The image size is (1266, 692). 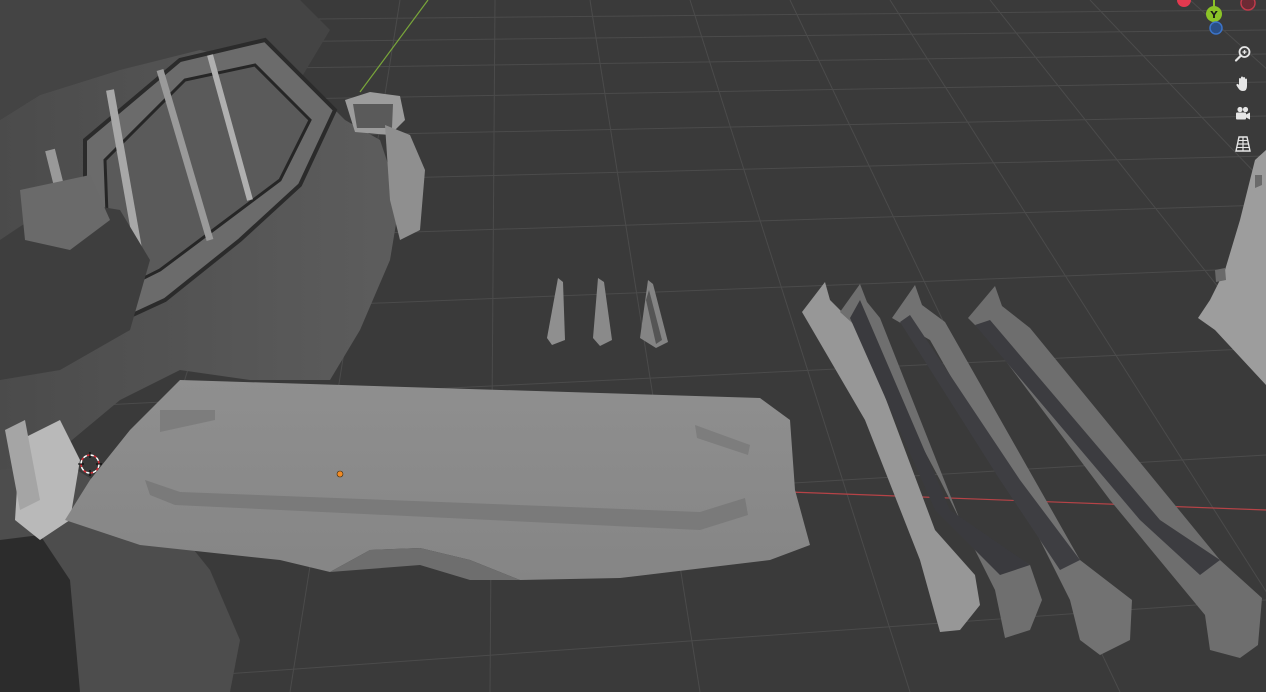 I want to click on camera-view-button, so click(x=1243, y=114).